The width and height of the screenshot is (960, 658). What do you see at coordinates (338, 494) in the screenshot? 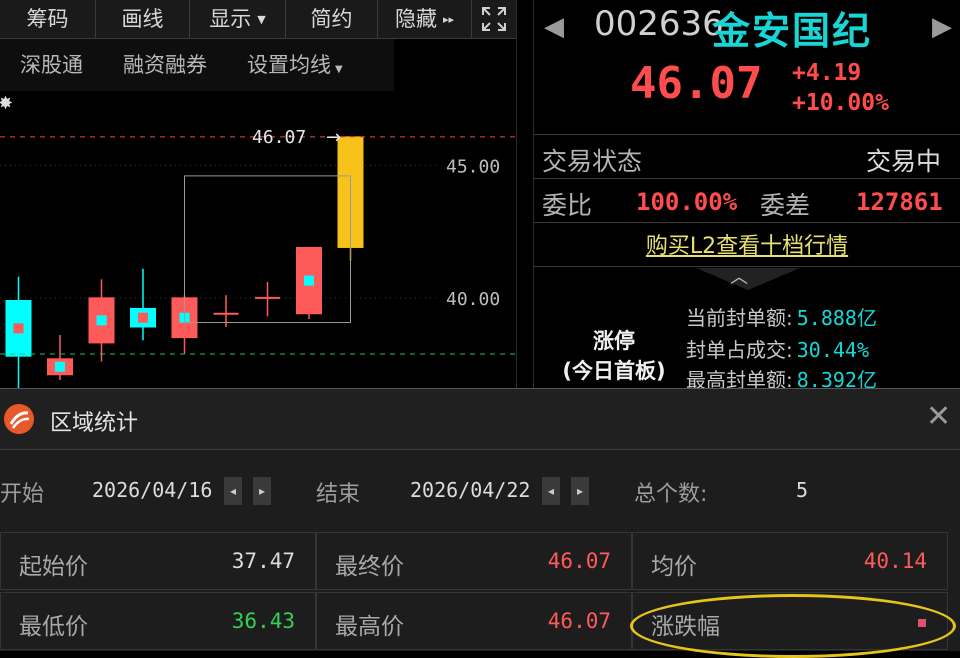
I see `end-label: 结束` at bounding box center [338, 494].